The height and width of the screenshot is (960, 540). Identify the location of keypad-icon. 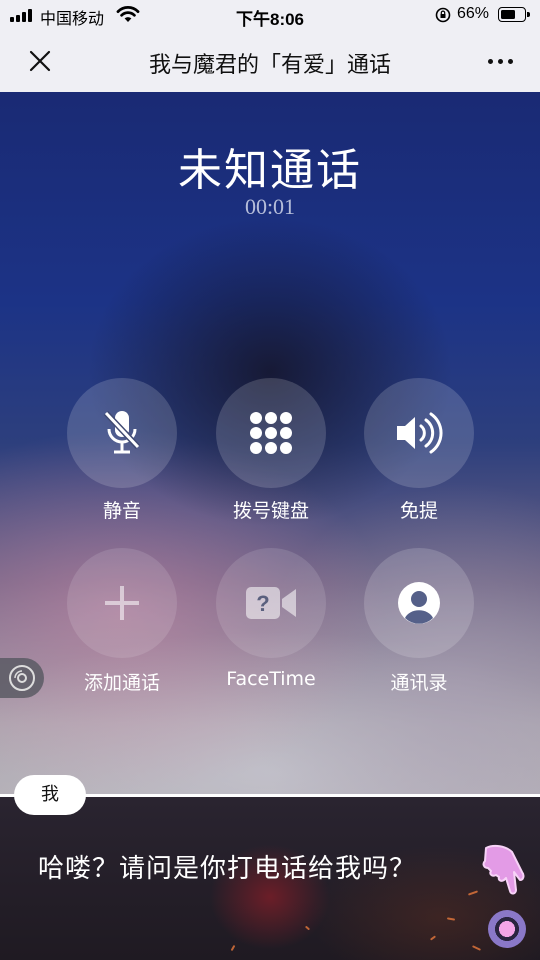
(271, 433).